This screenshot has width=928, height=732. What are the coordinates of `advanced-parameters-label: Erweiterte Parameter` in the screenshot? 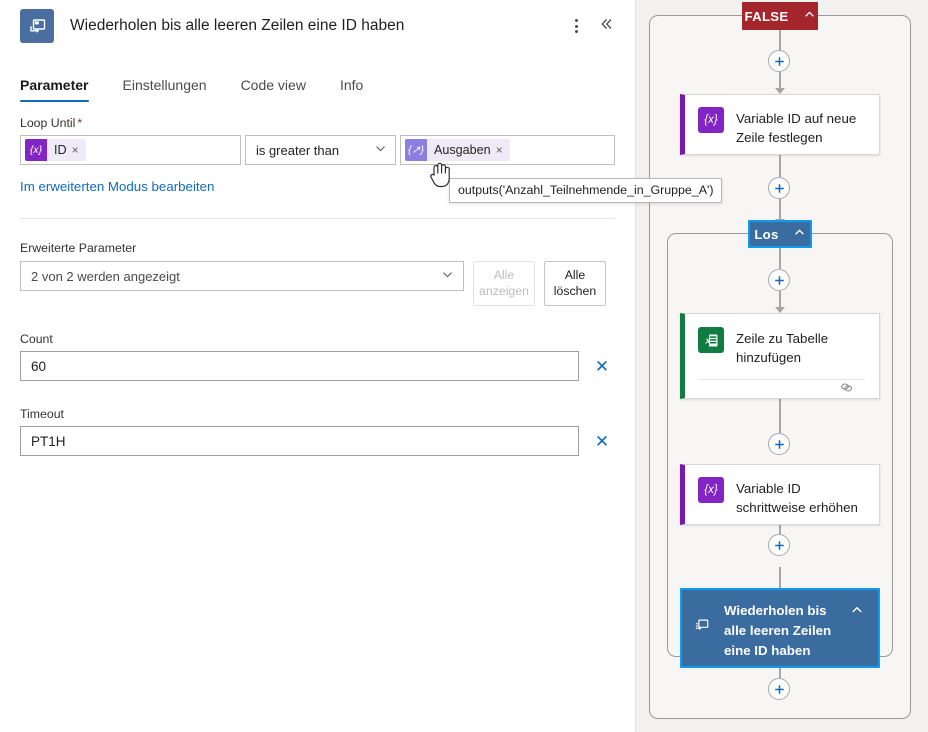 It's located at (78, 248).